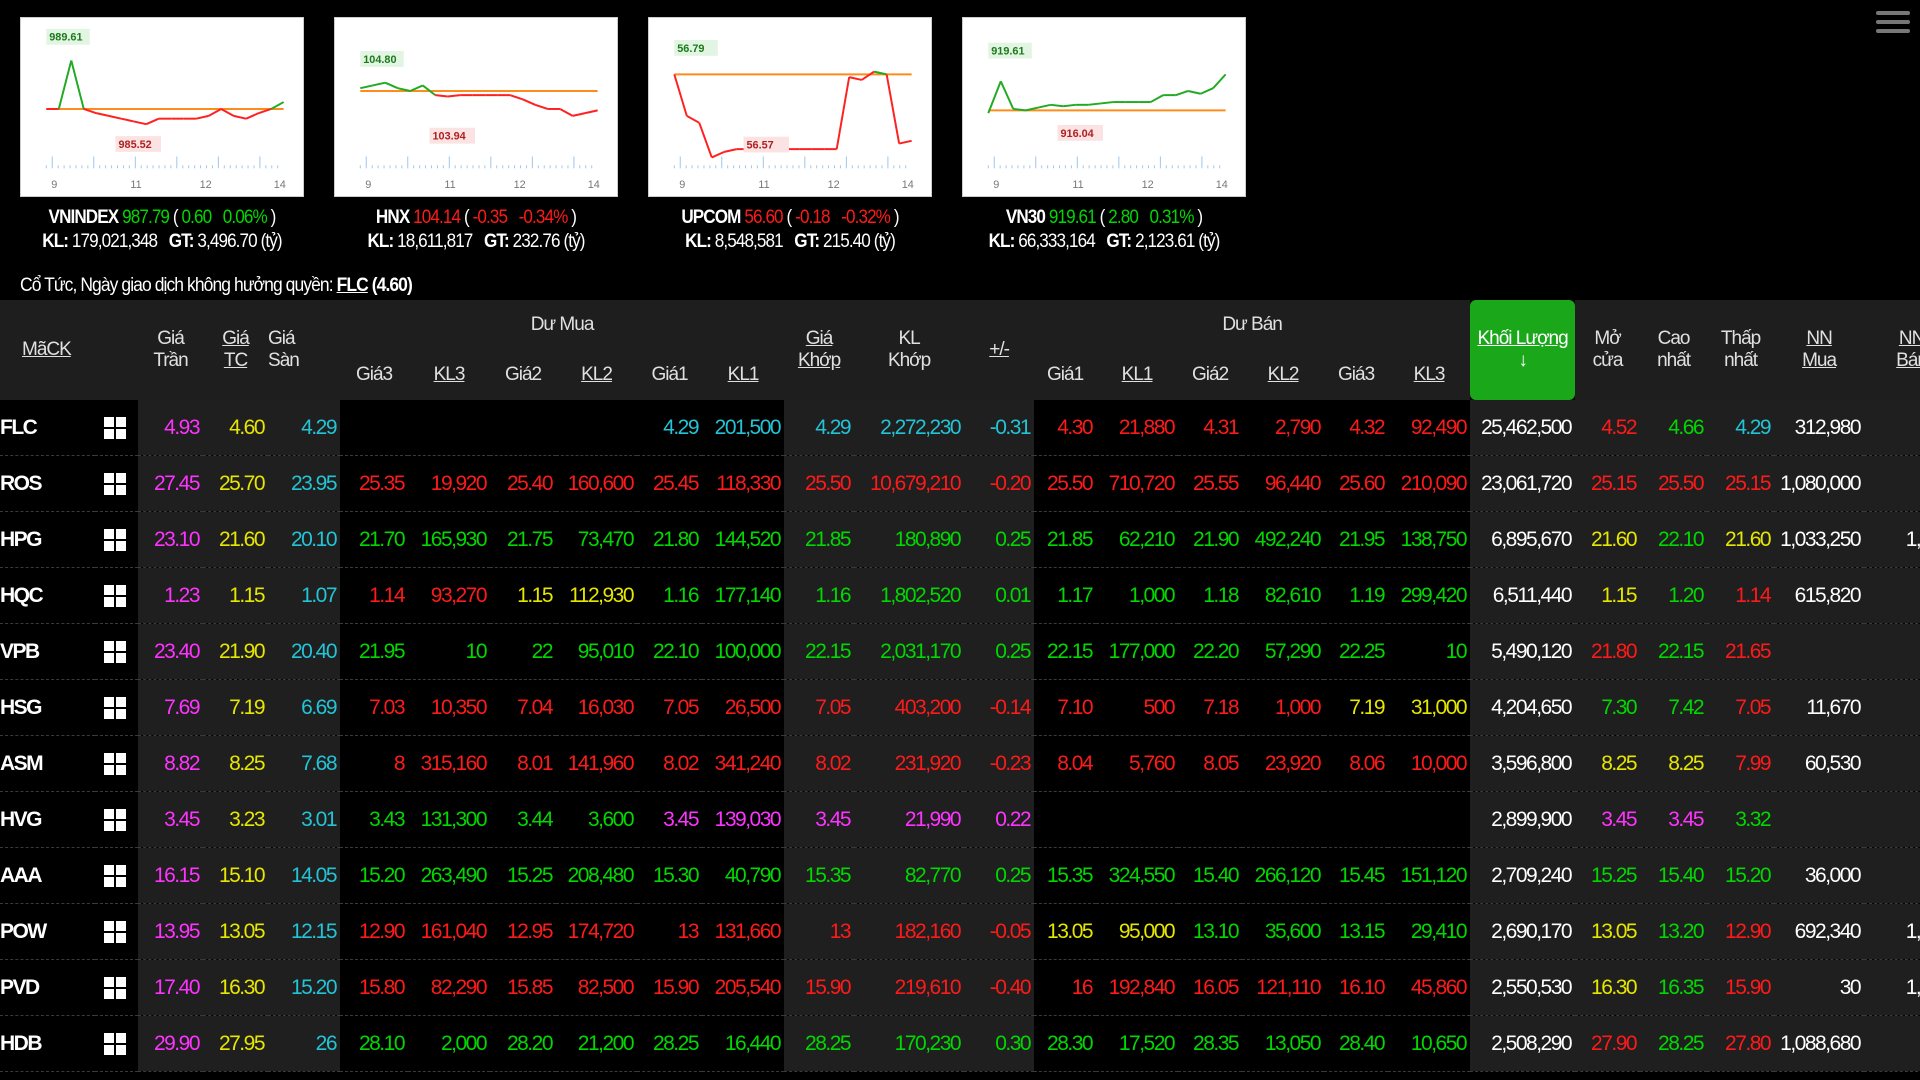 This screenshot has height=1080, width=1920. What do you see at coordinates (162, 107) in the screenshot?
I see `index-chart: 989.61 985.52 9 11 12 14` at bounding box center [162, 107].